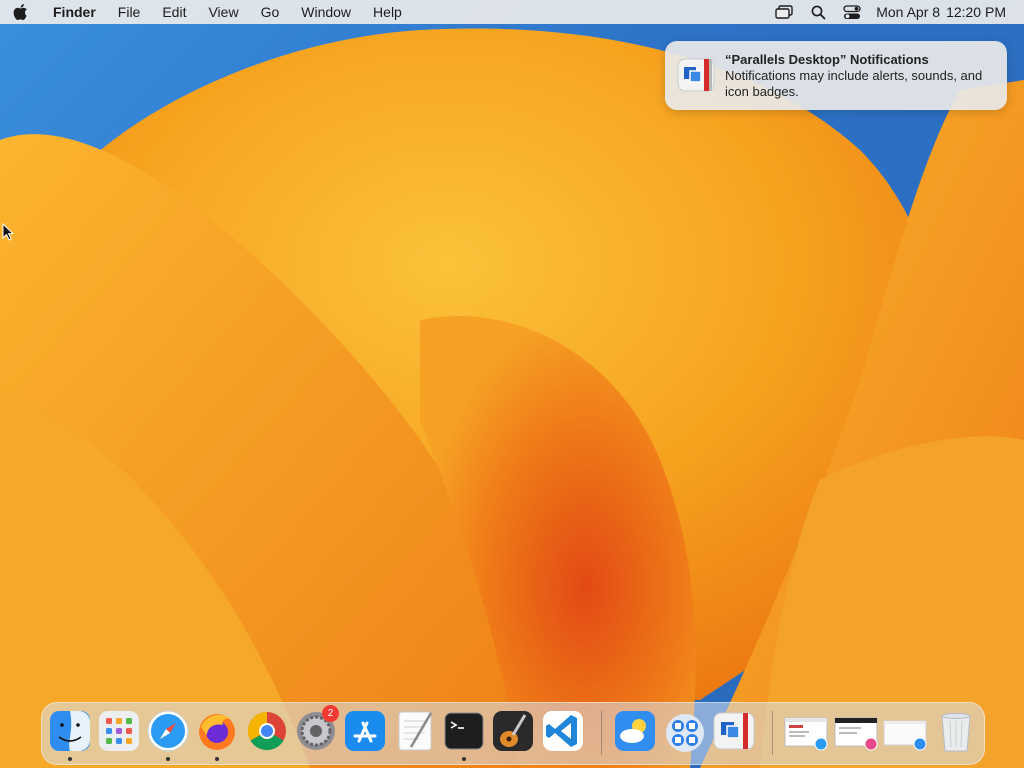  I want to click on trash-icon, so click(956, 732).